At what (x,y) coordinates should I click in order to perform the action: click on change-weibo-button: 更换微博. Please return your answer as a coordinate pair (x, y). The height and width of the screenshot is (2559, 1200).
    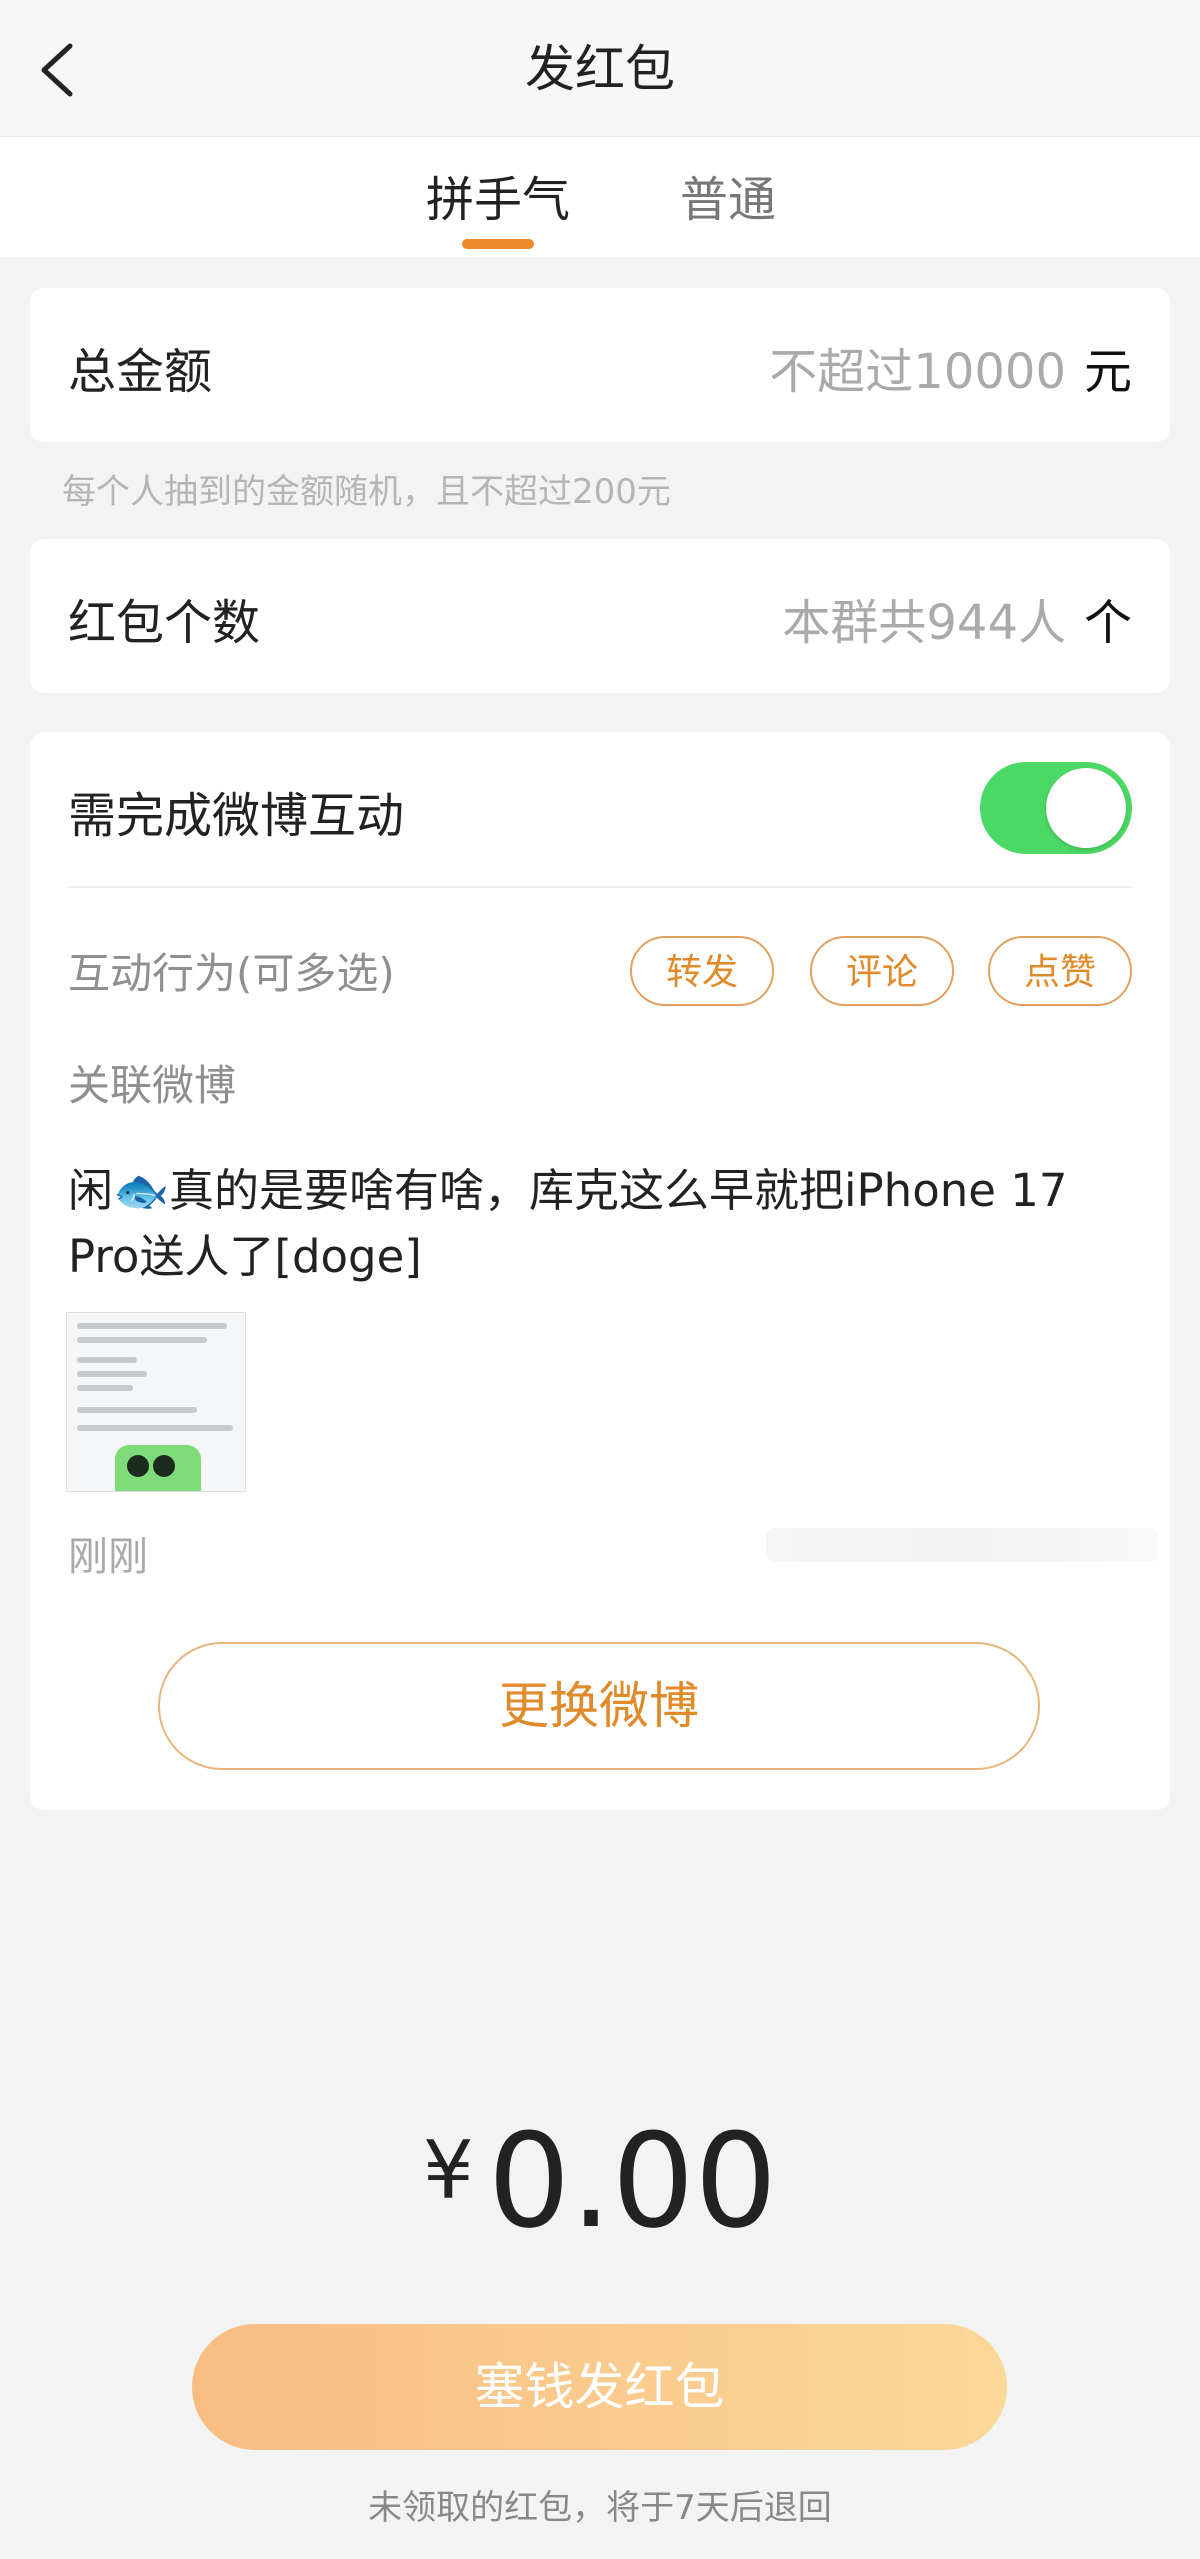
    Looking at the image, I should click on (599, 1706).